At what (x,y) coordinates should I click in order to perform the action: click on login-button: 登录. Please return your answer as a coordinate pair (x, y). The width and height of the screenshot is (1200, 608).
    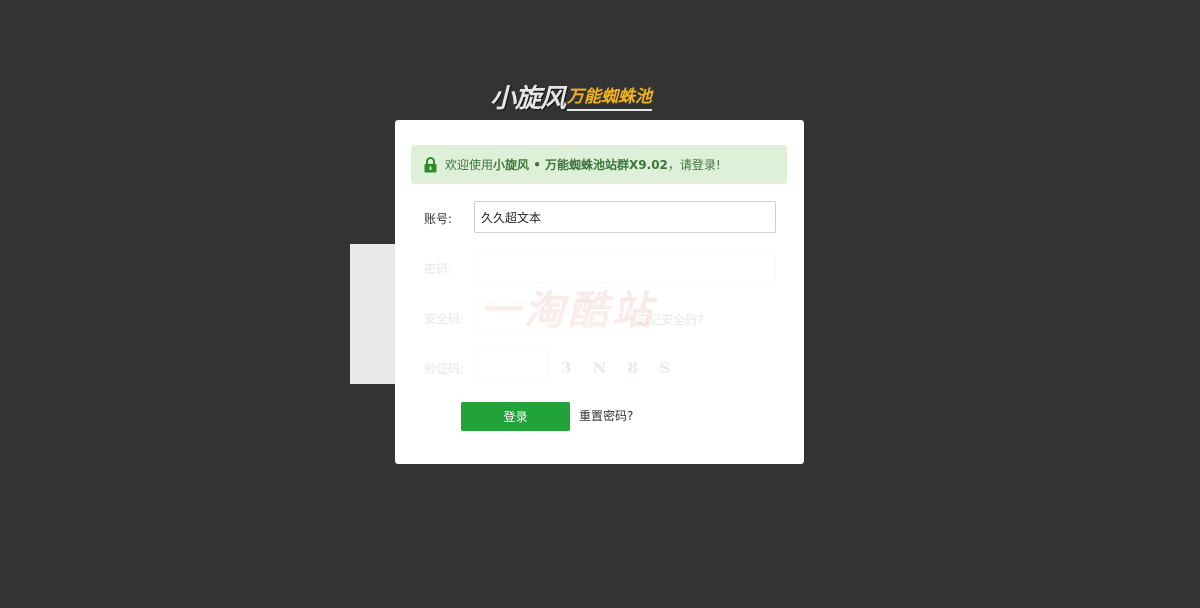
    Looking at the image, I should click on (515, 416).